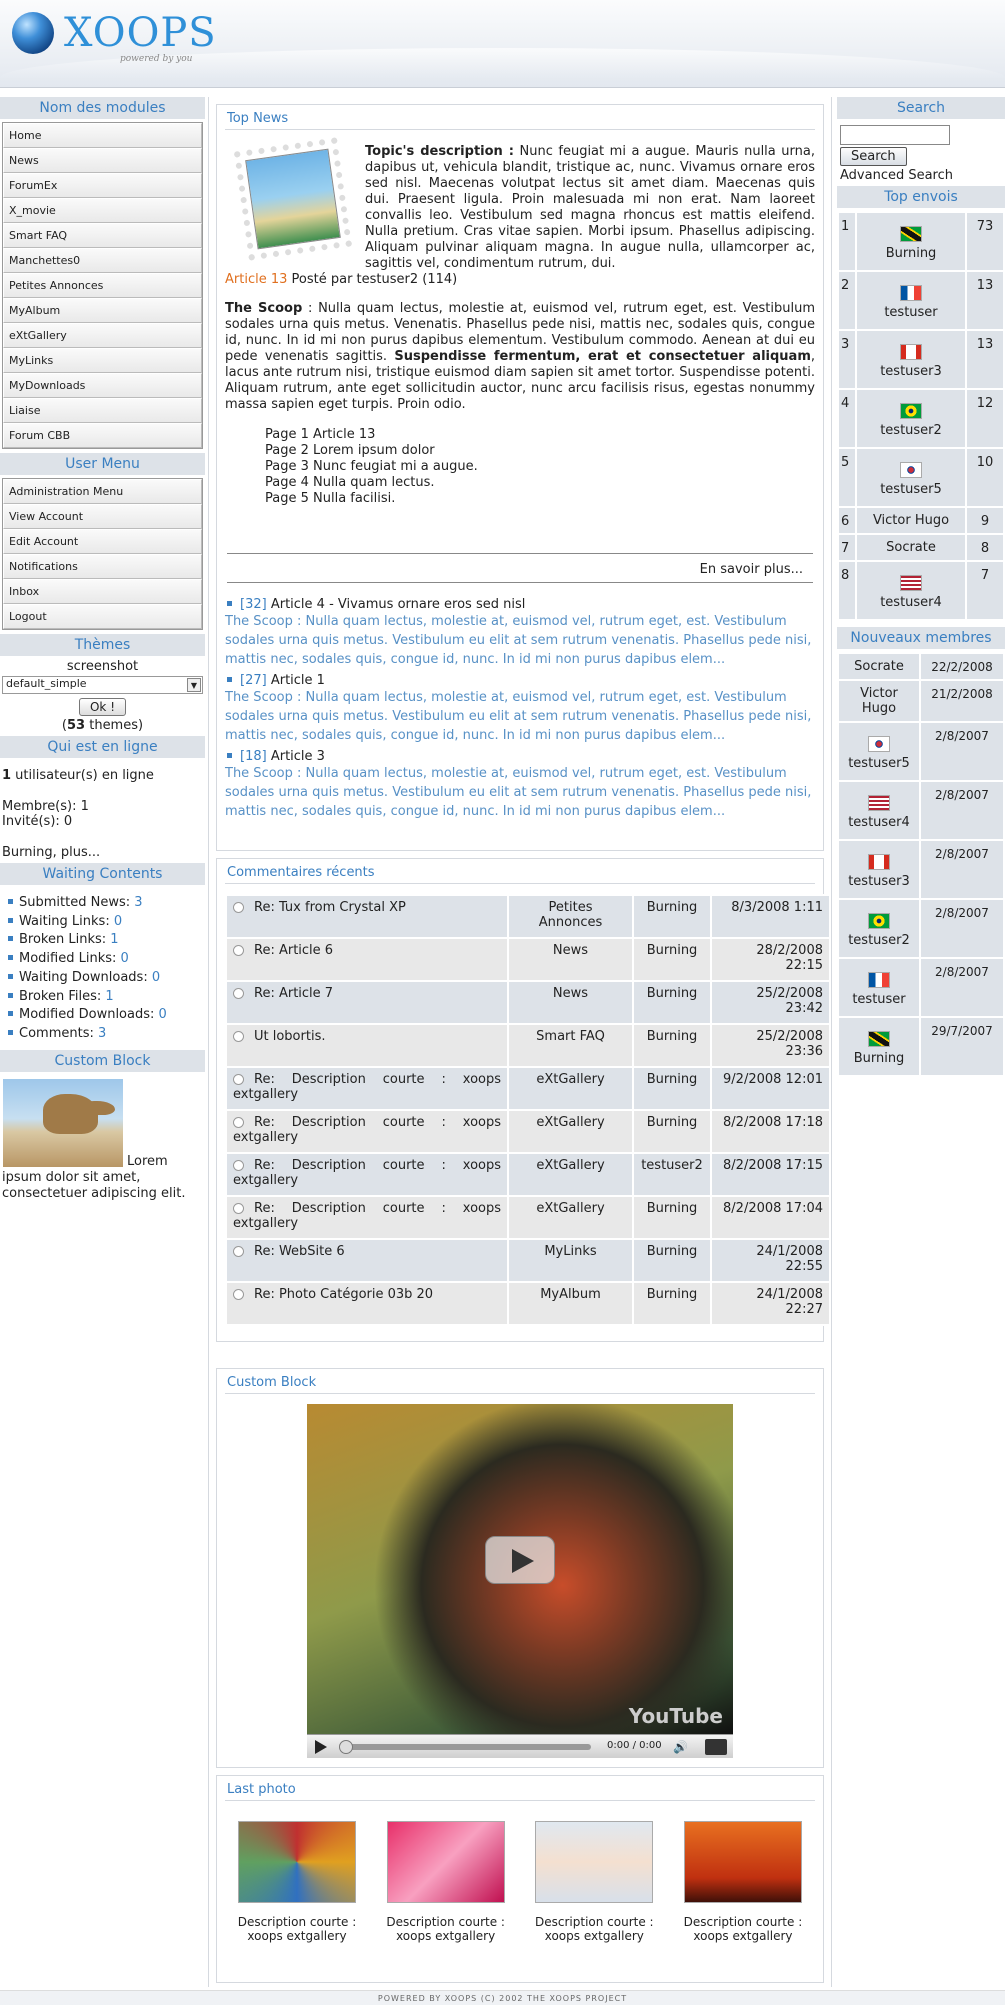 The image size is (1005, 2006). Describe the element at coordinates (879, 1058) in the screenshot. I see `member-name: Burning` at that location.